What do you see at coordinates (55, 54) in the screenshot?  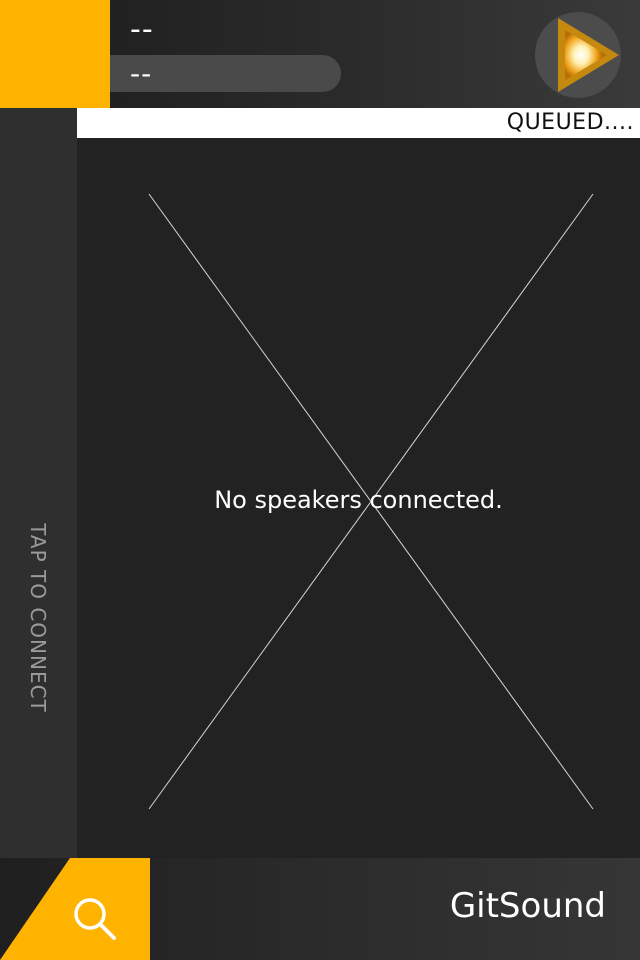 I see `album-art-placeholder` at bounding box center [55, 54].